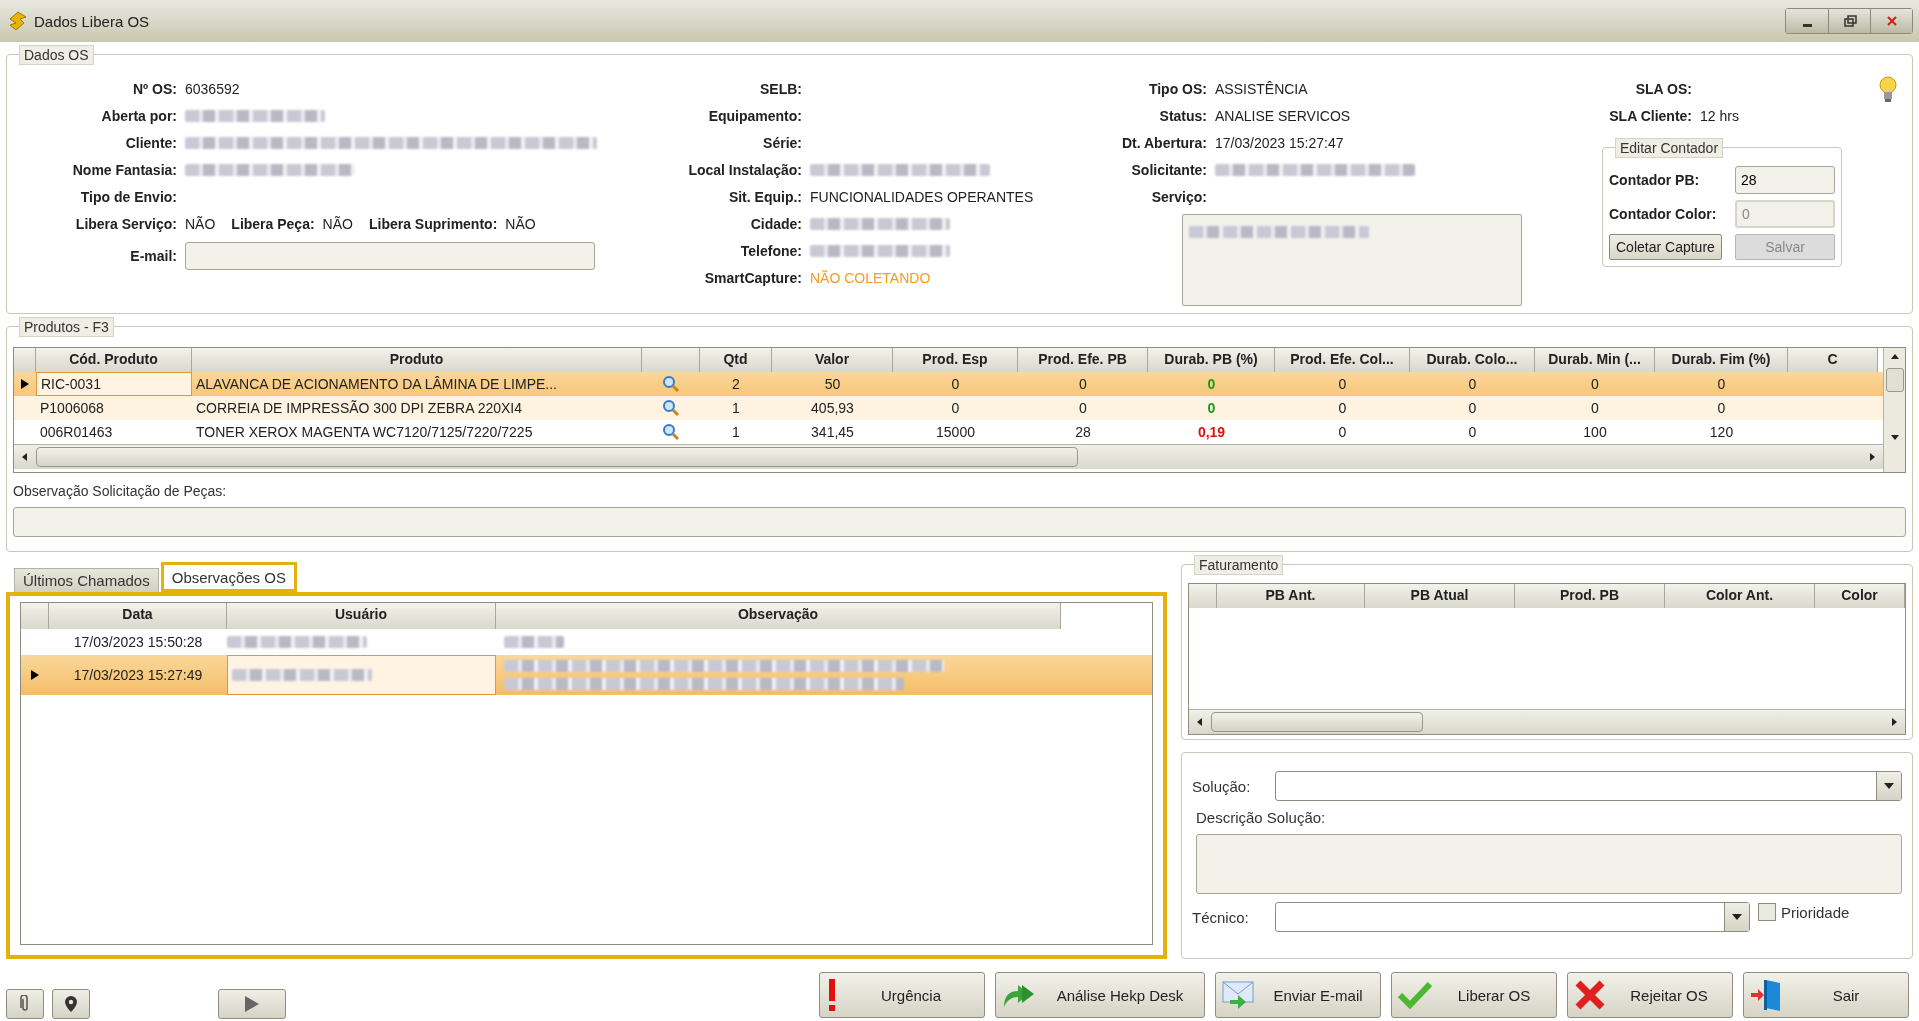 The image size is (1919, 1021). I want to click on restore-button, so click(1849, 21).